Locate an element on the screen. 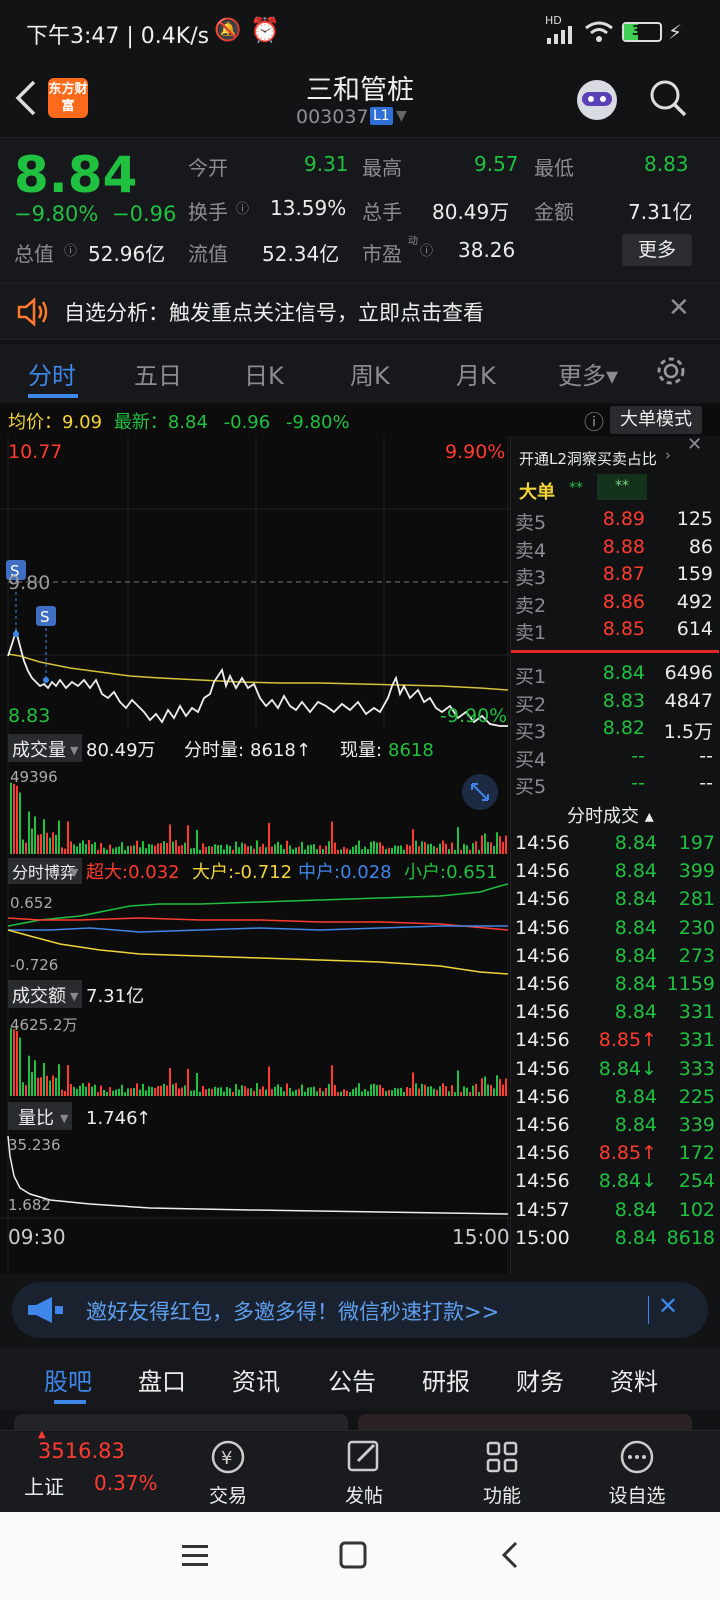  function-button: 功能 is located at coordinates (502, 1472).